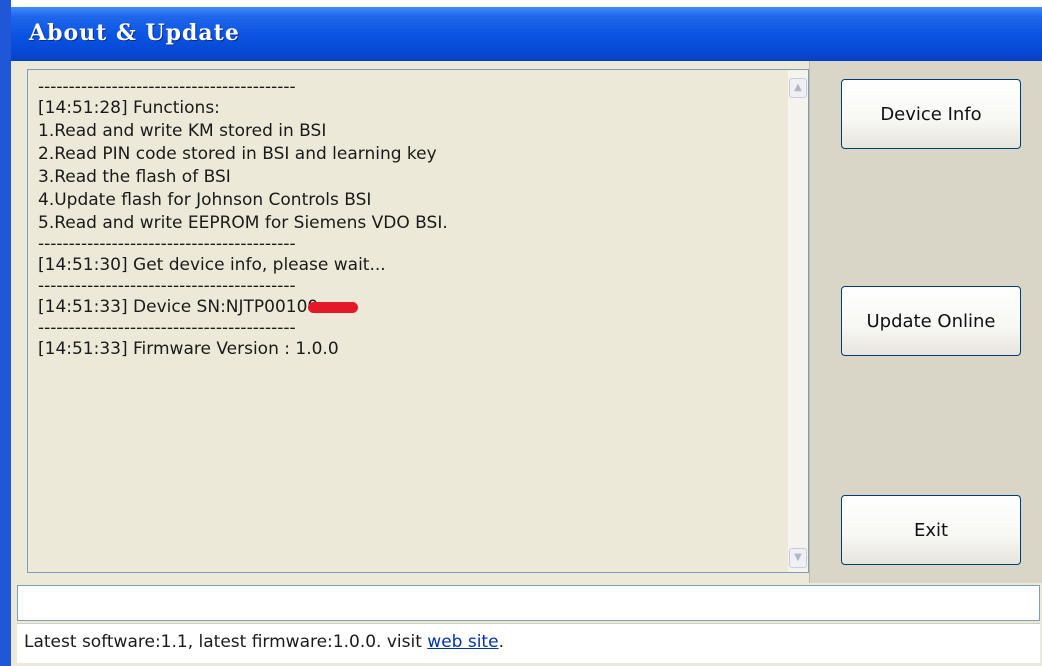 This screenshot has height=666, width=1042. What do you see at coordinates (528, 603) in the screenshot?
I see `command-input` at bounding box center [528, 603].